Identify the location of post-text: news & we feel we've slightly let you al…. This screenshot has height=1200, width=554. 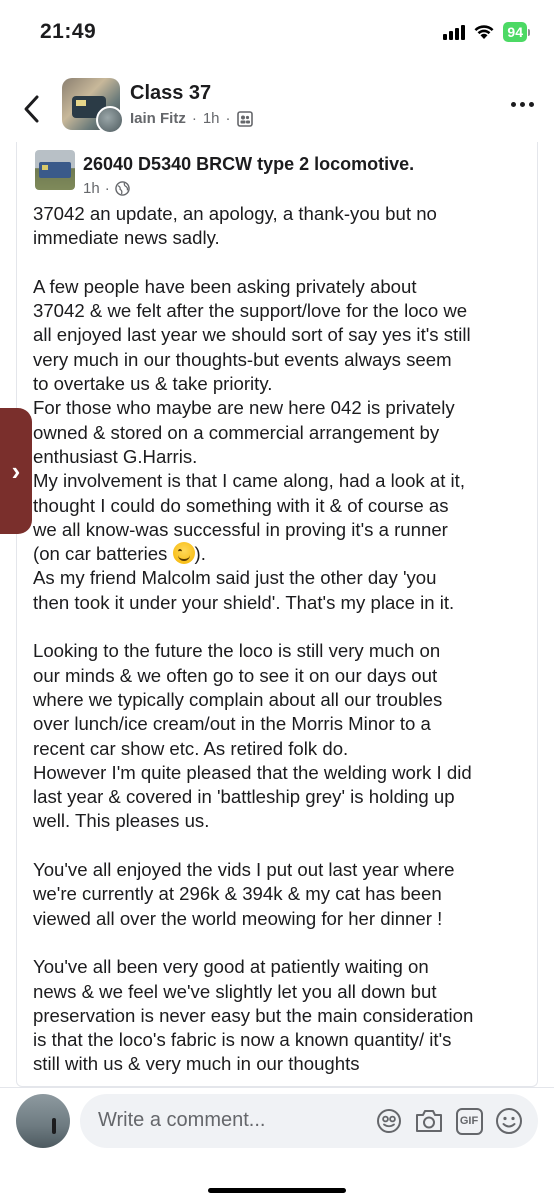
(235, 991).